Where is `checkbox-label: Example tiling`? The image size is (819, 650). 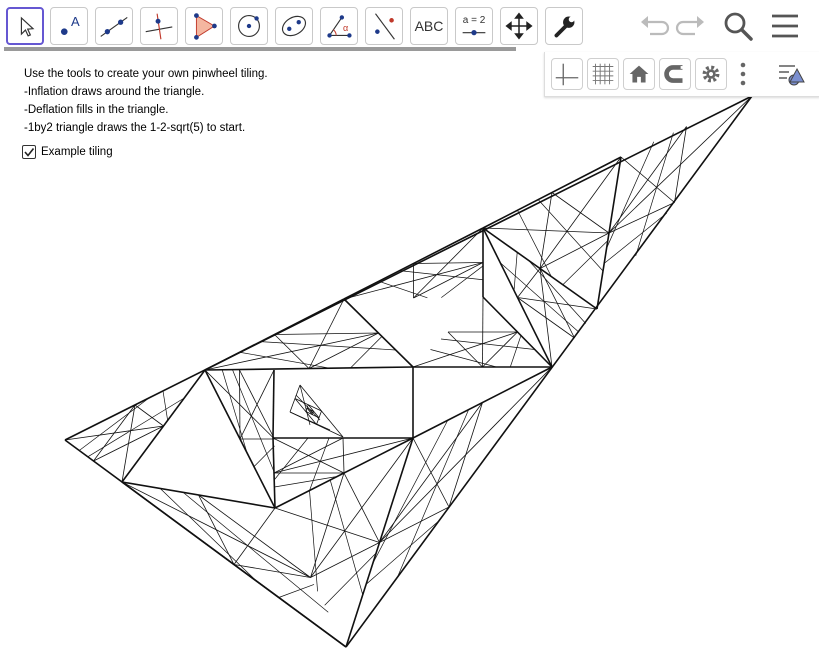 checkbox-label: Example tiling is located at coordinates (77, 152).